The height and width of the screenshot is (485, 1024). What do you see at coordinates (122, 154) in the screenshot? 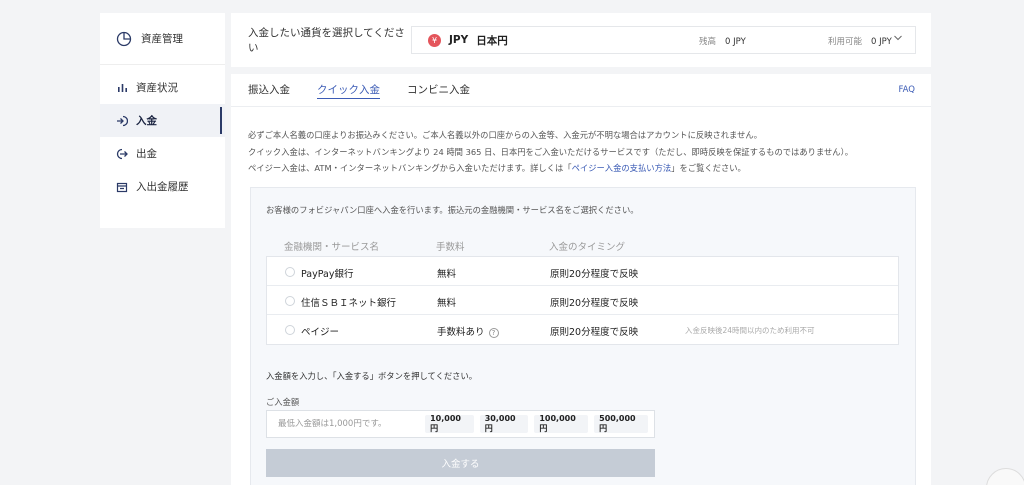
I see `withdraw-icon` at bounding box center [122, 154].